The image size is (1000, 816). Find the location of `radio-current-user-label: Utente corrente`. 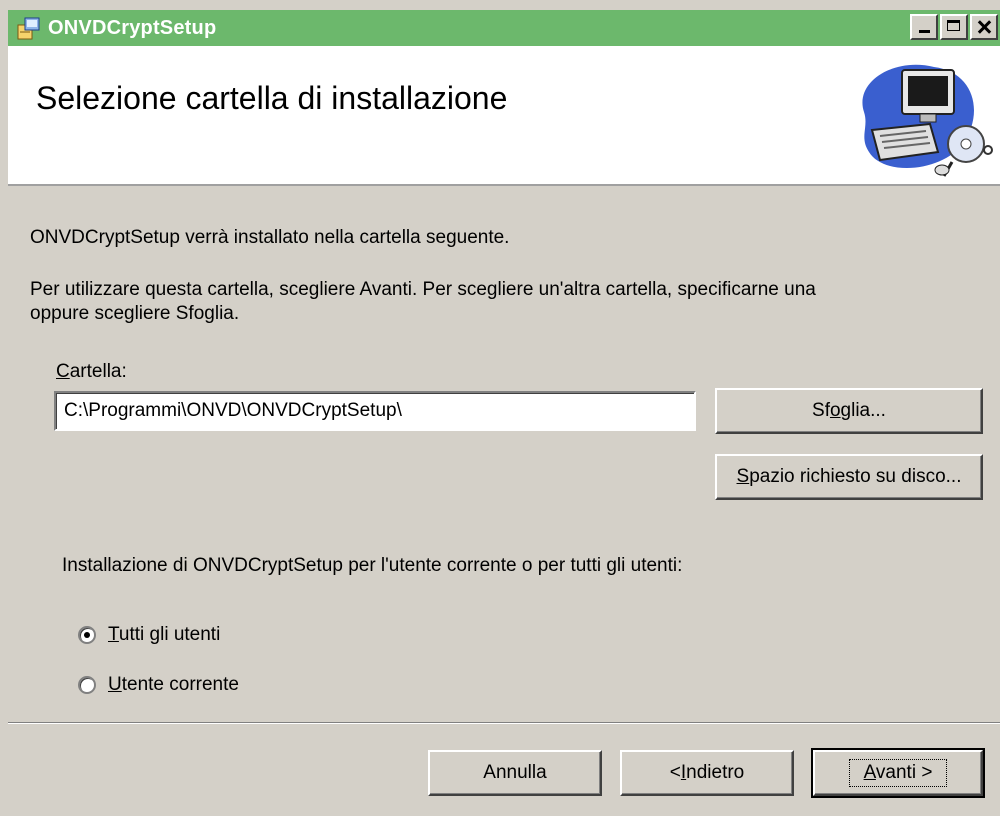

radio-current-user-label: Utente corrente is located at coordinates (173, 684).